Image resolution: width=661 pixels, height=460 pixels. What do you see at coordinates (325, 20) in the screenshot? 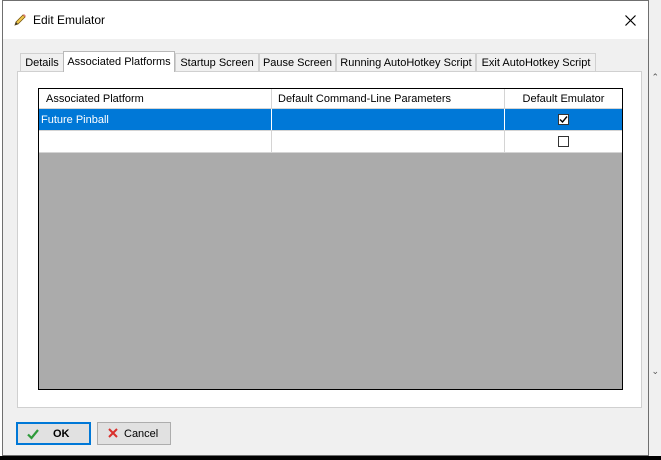
I see `title-bar: Edit Emulator` at bounding box center [325, 20].